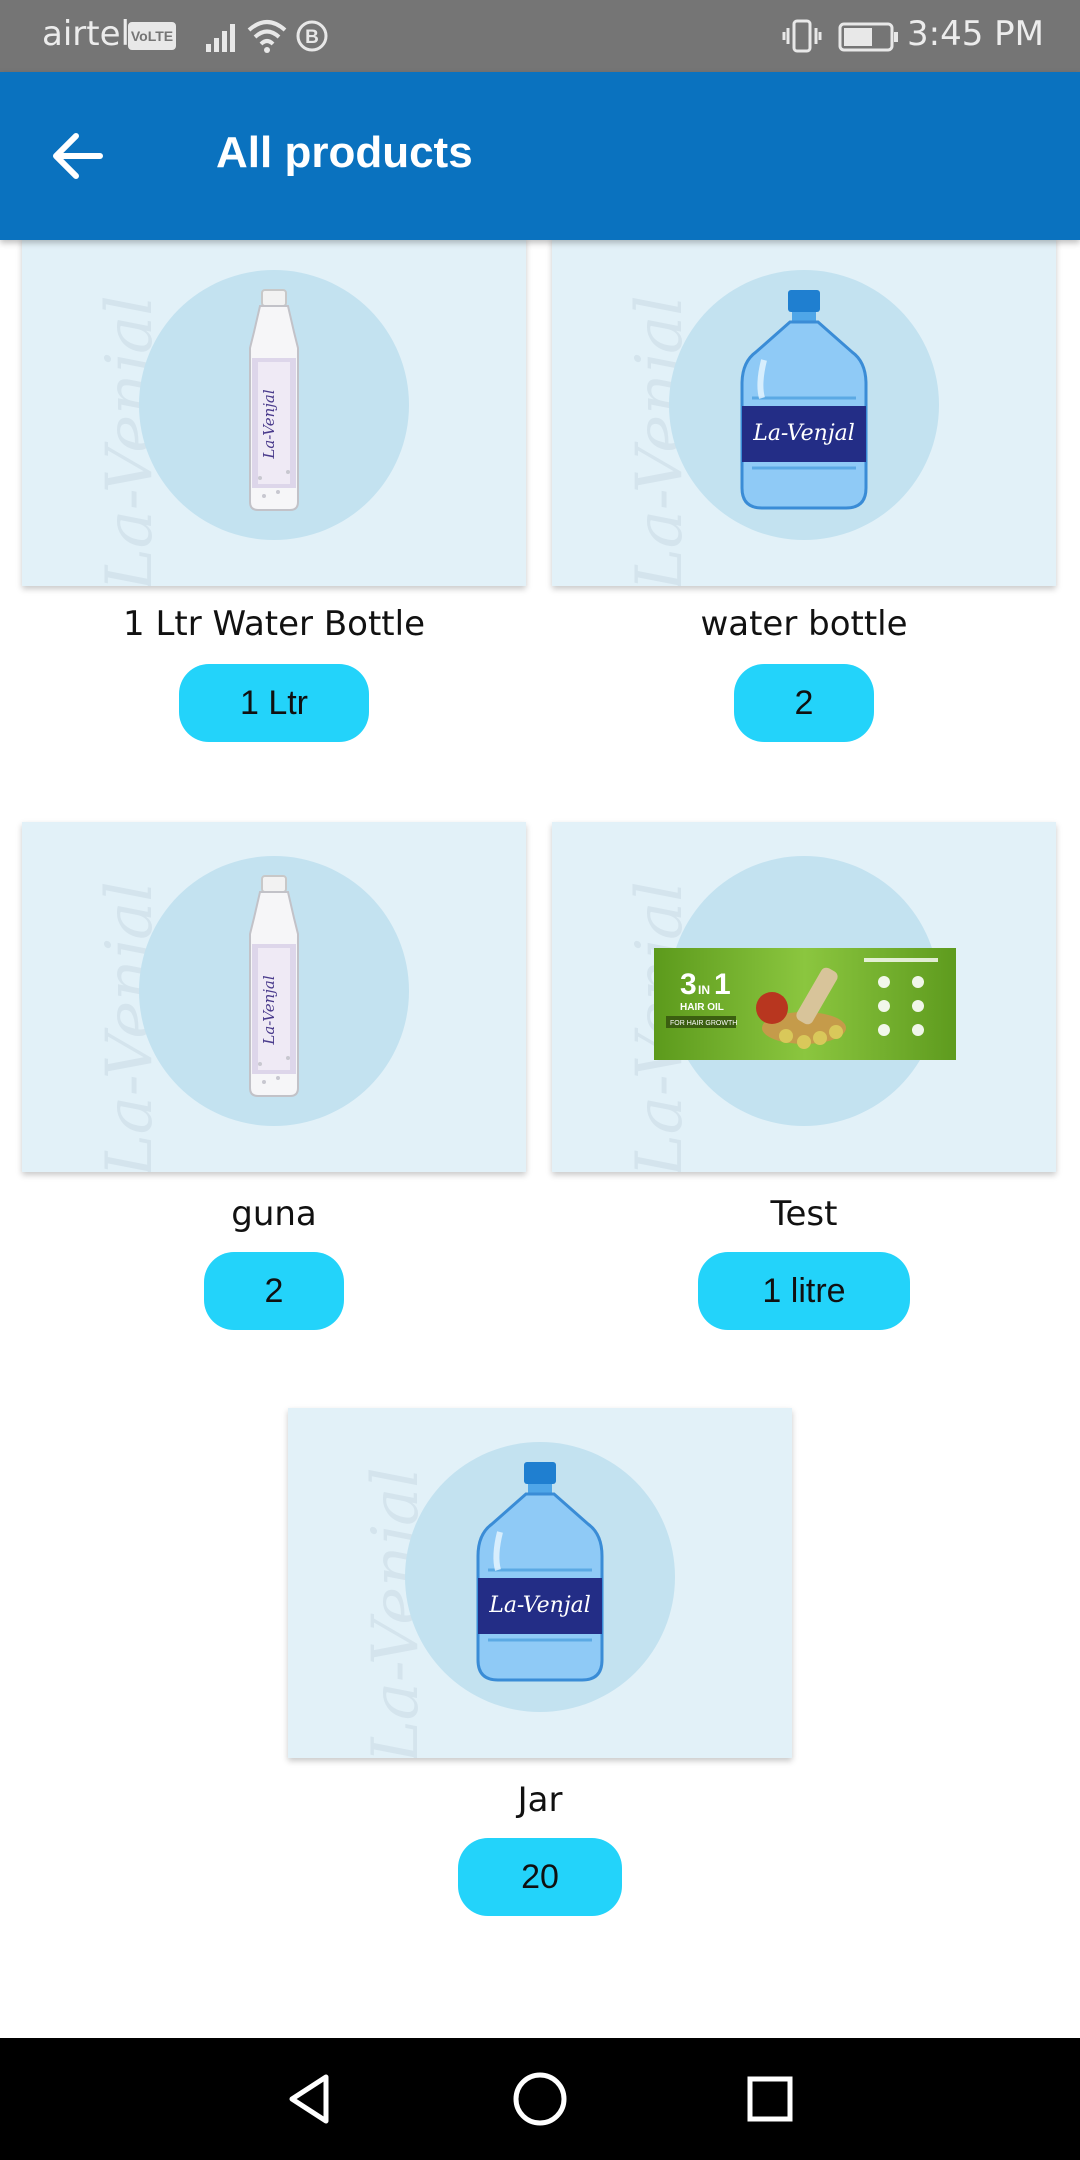  I want to click on circle-home-icon, so click(540, 2099).